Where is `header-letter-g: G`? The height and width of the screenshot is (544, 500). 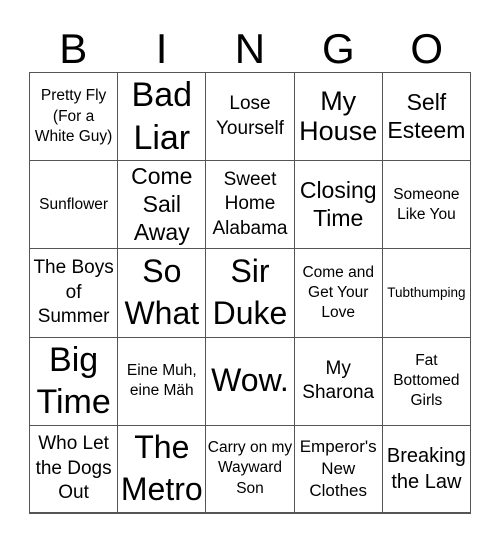 header-letter-g: G is located at coordinates (338, 48).